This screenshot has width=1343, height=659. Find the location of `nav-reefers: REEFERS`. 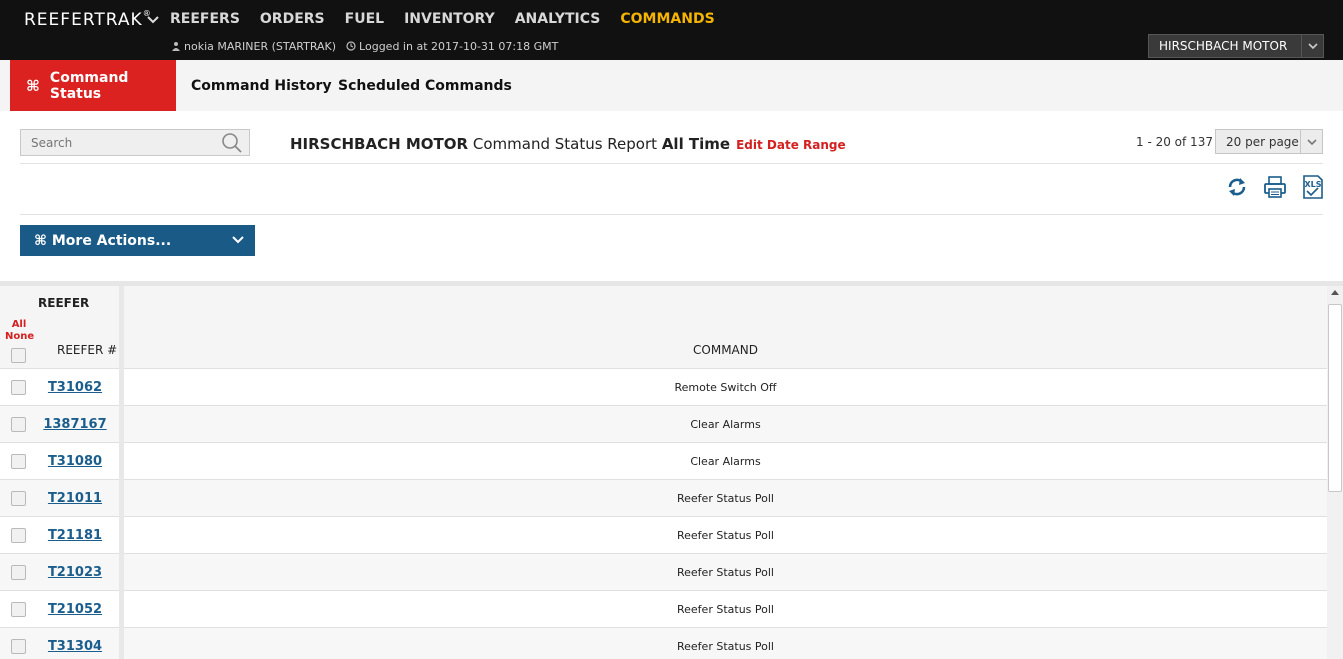

nav-reefers: REEFERS is located at coordinates (205, 19).